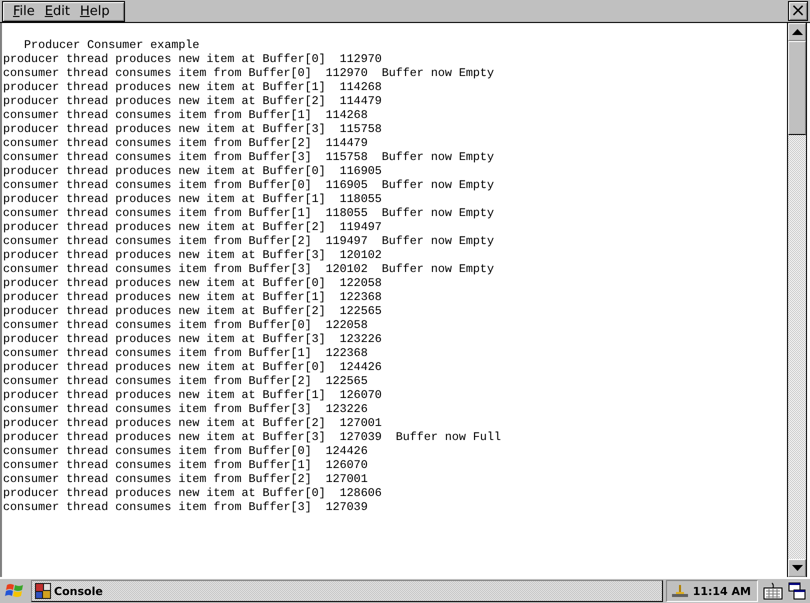  I want to click on console-line: producer thread produces new item at Buffer[3] 115758, so click(192, 129).